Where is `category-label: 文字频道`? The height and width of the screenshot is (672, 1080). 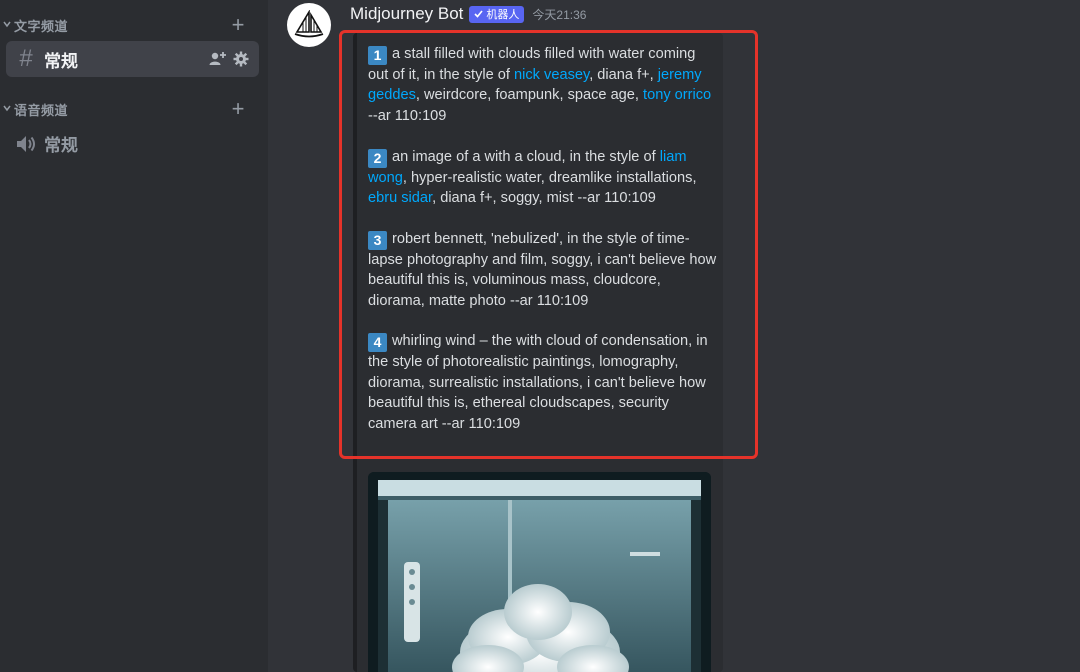 category-label: 文字频道 is located at coordinates (41, 26).